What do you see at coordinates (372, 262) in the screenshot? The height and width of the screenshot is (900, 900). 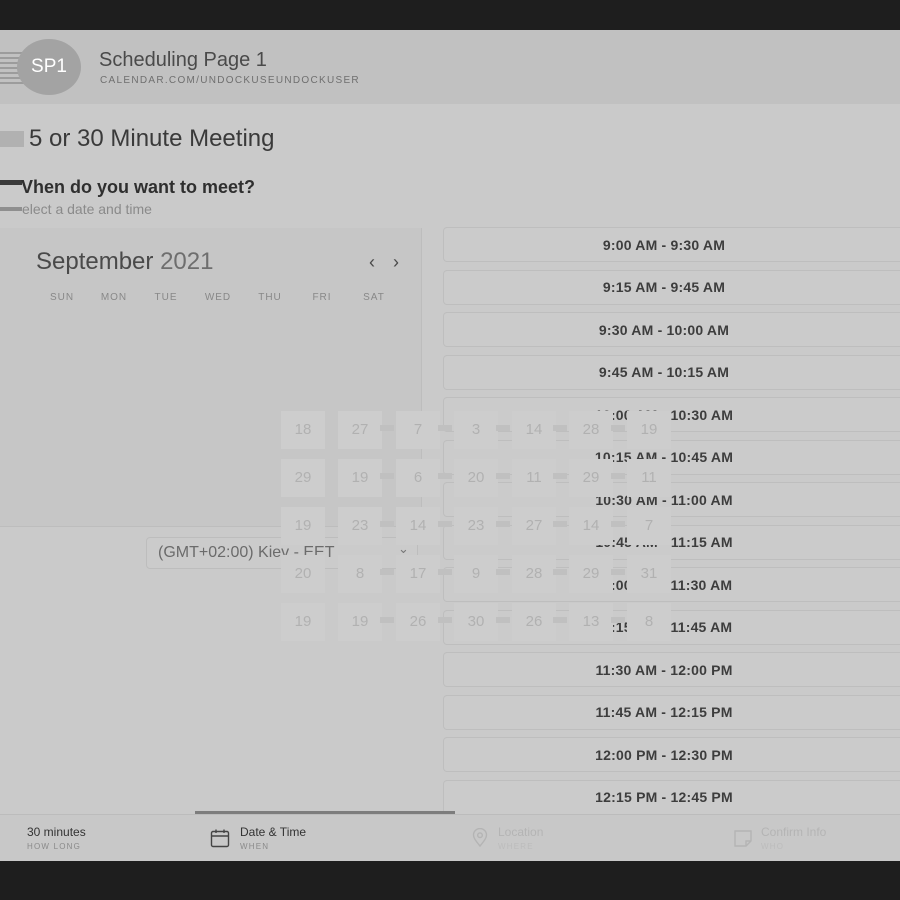 I see `chevron-left-icon: ‹` at bounding box center [372, 262].